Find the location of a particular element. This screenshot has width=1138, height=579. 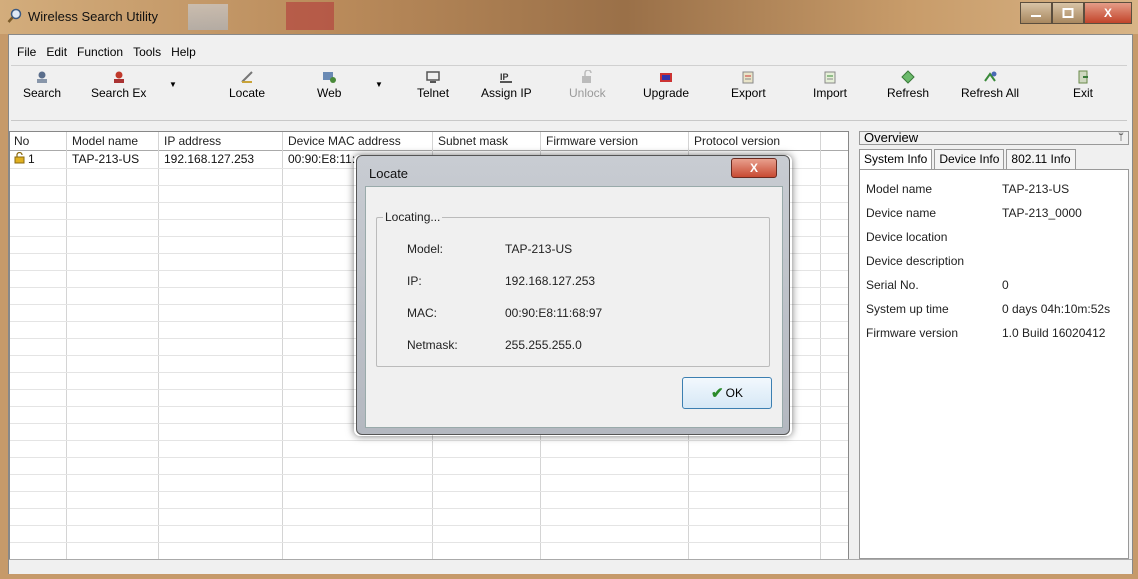

field-value: 1.0 Build 16020412 is located at coordinates (1054, 333).